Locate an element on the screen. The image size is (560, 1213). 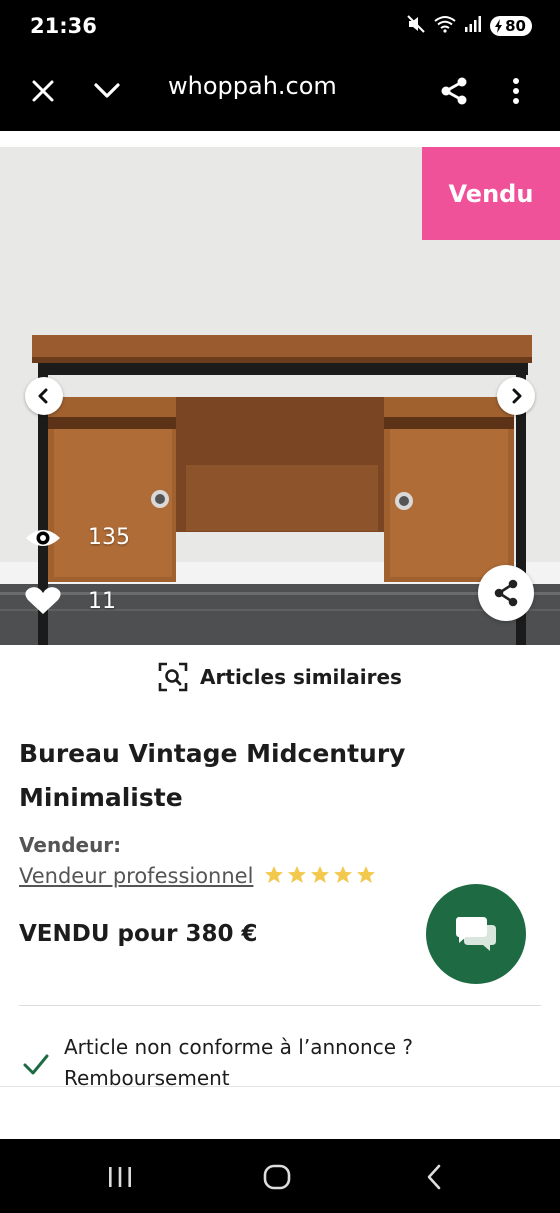
back-icon is located at coordinates (434, 1177).